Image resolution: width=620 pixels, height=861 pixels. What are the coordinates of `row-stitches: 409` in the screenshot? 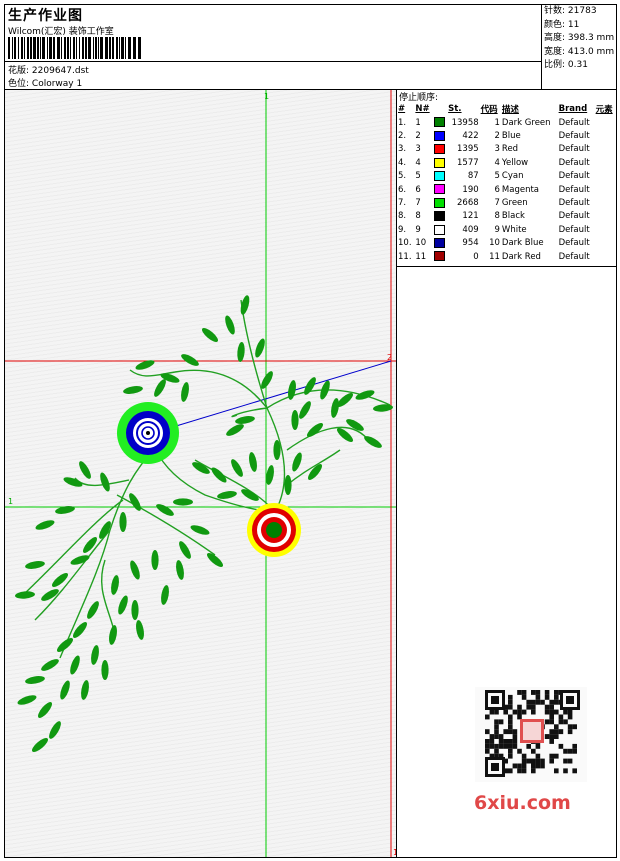 It's located at (470, 229).